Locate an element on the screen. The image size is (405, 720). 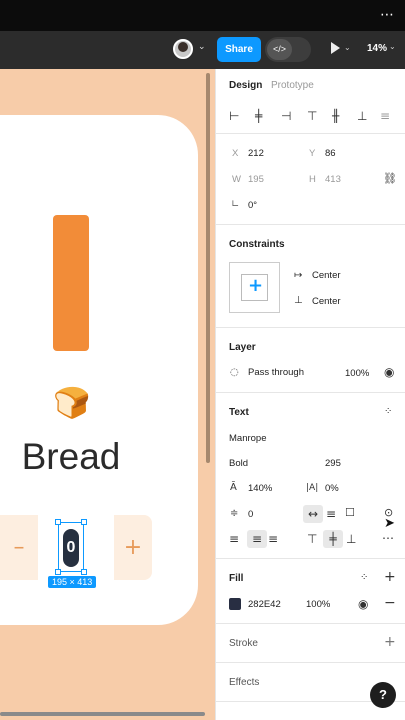
increment-button: + is located at coordinates (133, 547).